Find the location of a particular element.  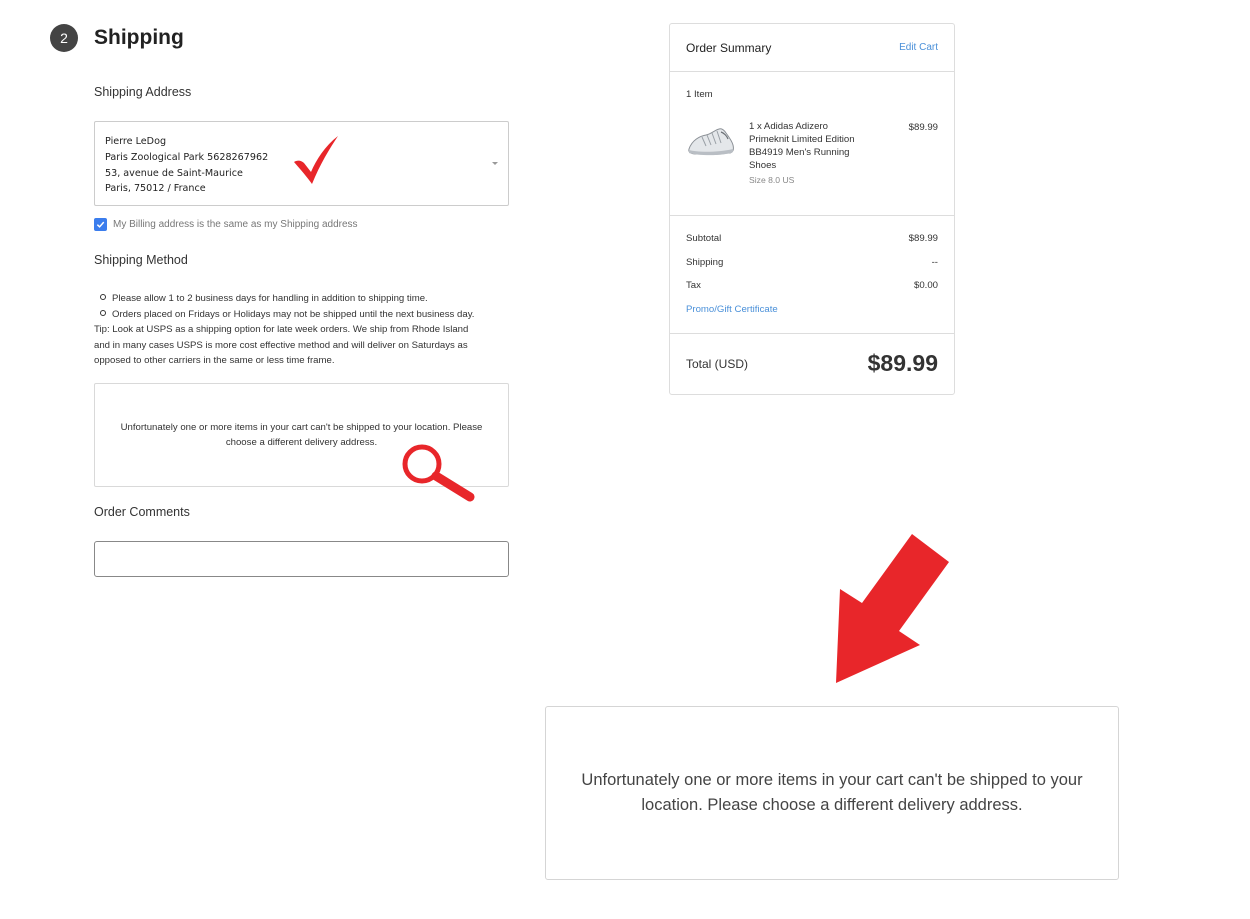

edit-cart-link: Edit Cart is located at coordinates (918, 47).